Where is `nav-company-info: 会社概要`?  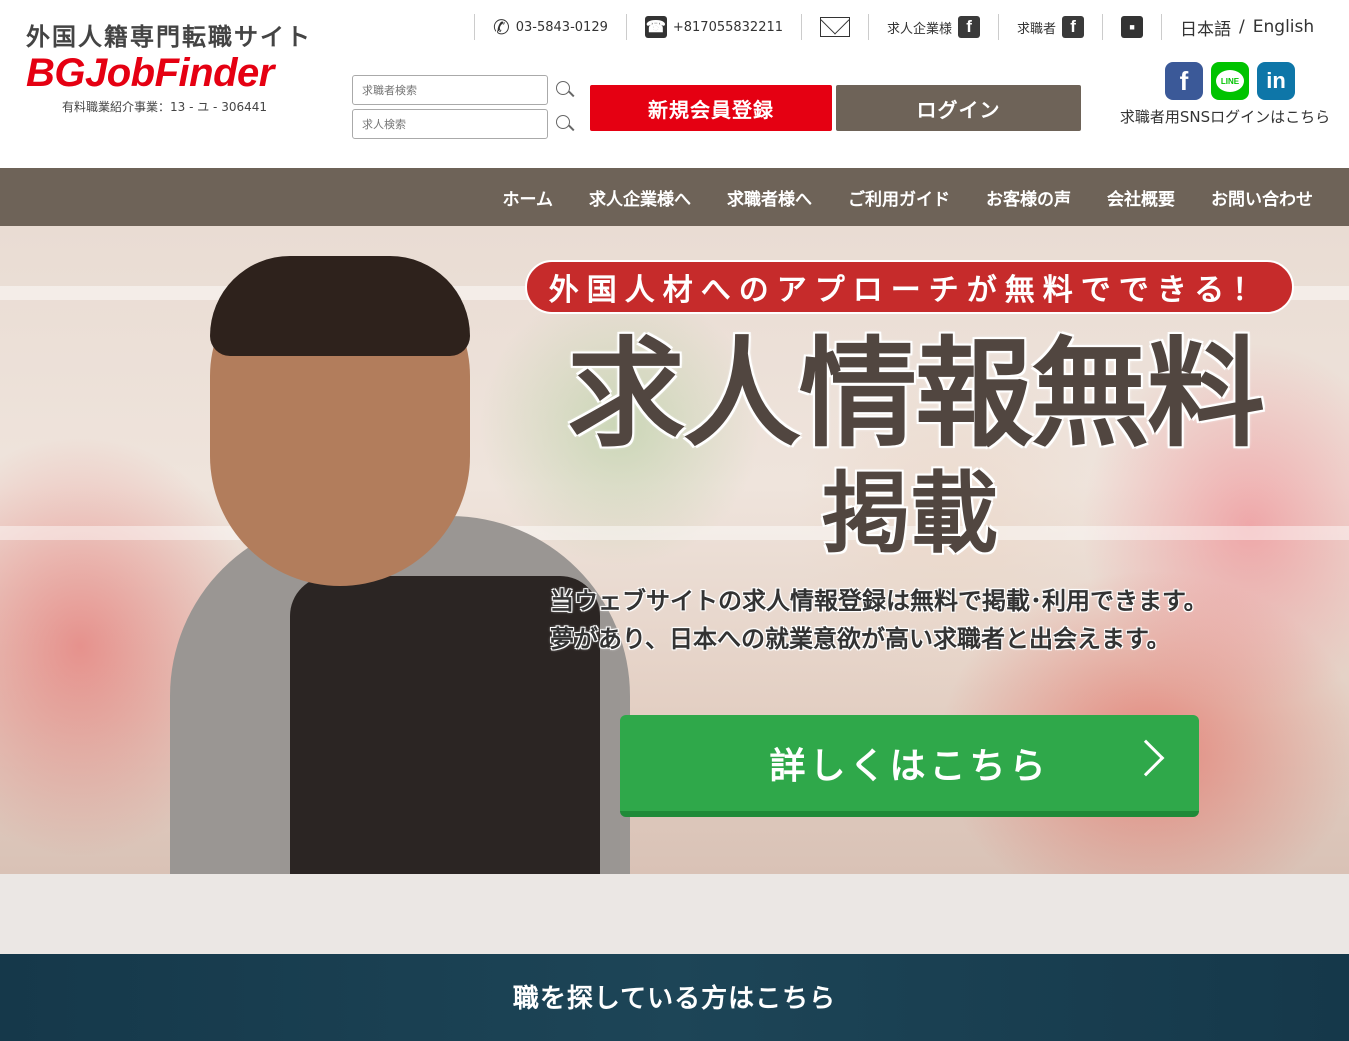 nav-company-info: 会社概要 is located at coordinates (1141, 197).